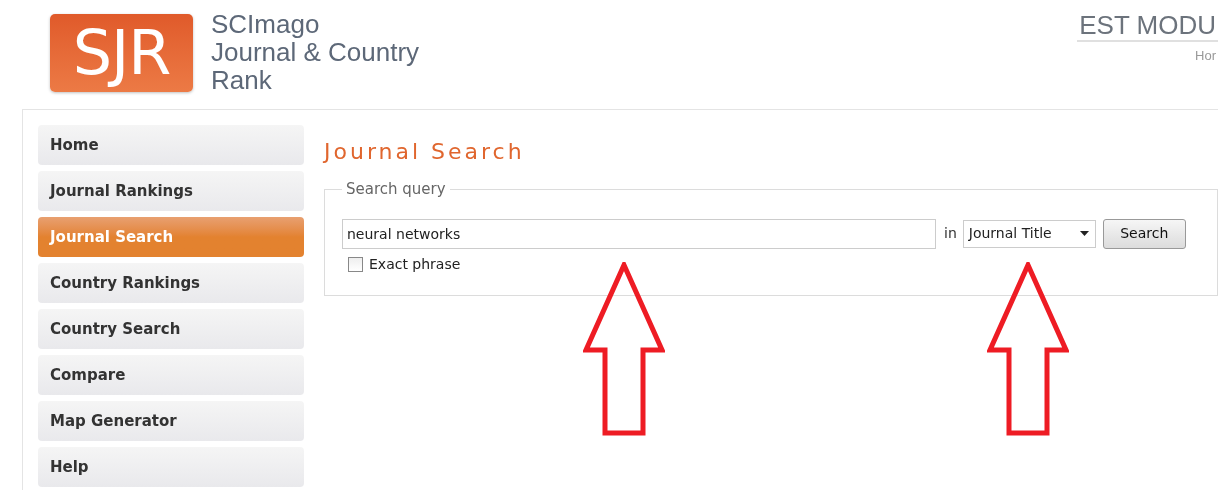  Describe the element at coordinates (171, 421) in the screenshot. I see `sidebar-item: Map Generator` at that location.